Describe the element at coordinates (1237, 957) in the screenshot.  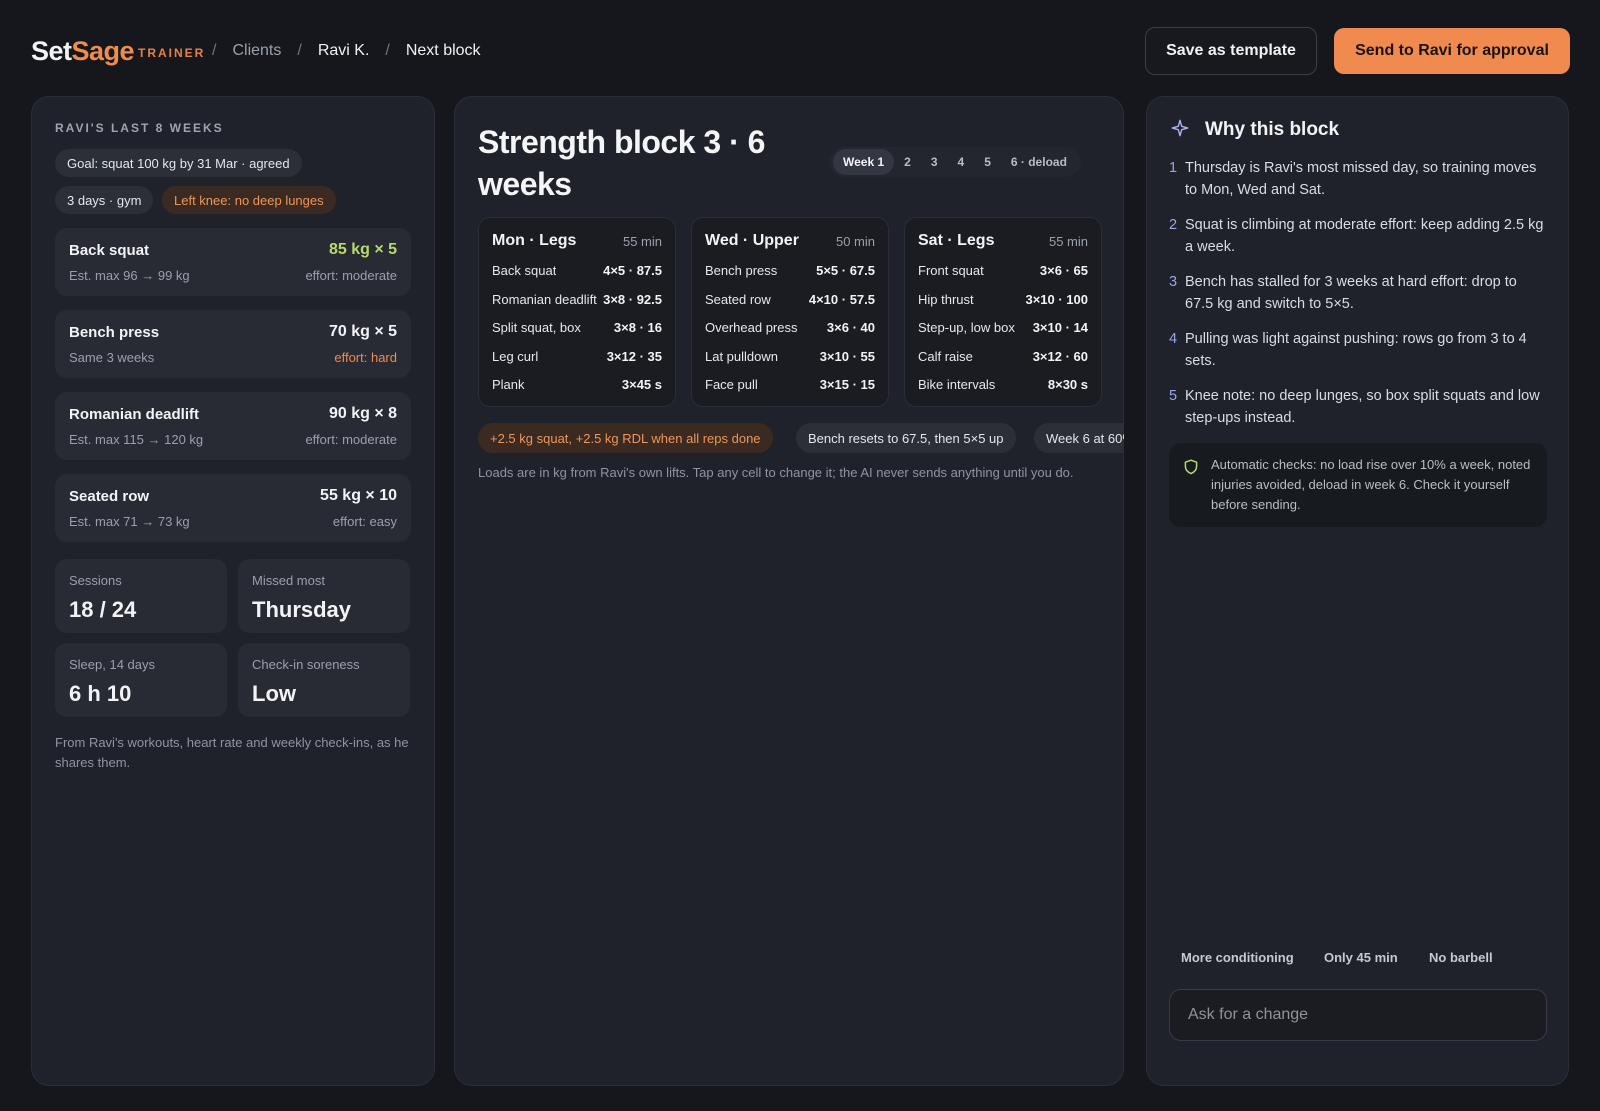
I see `suggestion-more-conditioning: More conditioning` at that location.